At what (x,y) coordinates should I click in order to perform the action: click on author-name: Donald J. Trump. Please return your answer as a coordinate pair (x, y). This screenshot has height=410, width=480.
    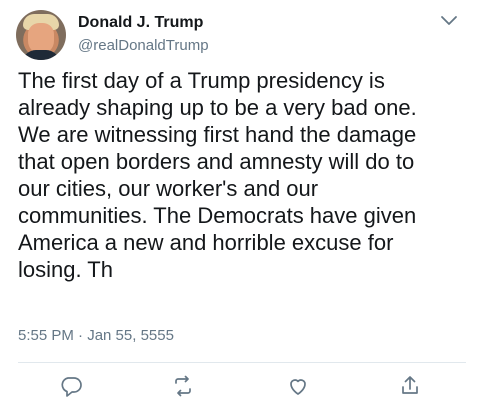
    Looking at the image, I should click on (140, 23).